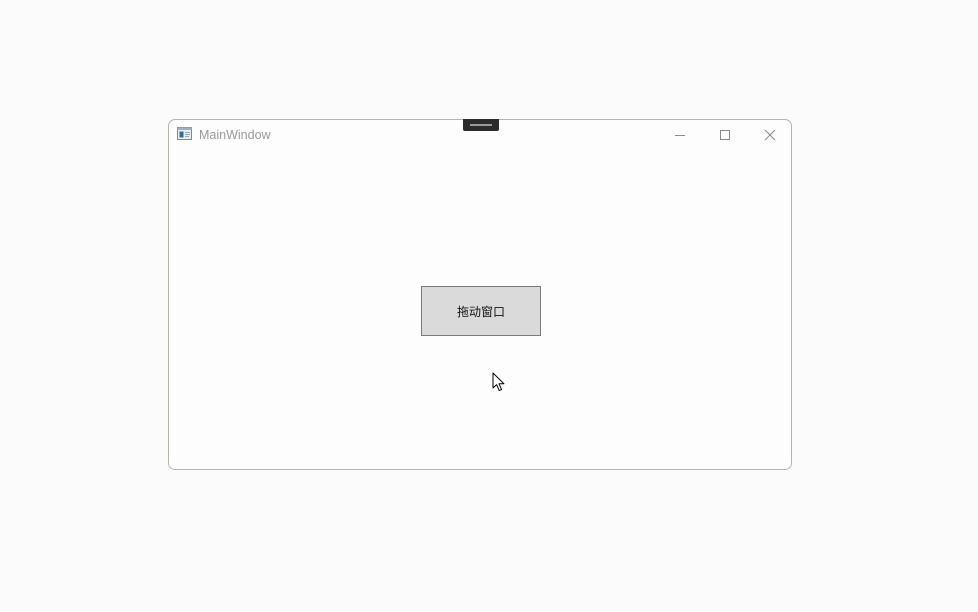 This screenshot has width=978, height=612. I want to click on close-button, so click(770, 135).